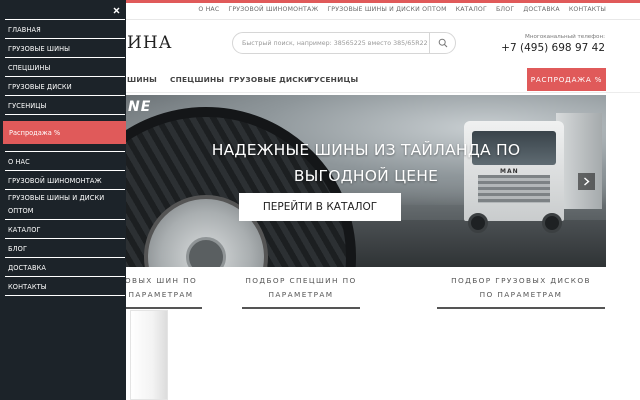  What do you see at coordinates (333, 79) in the screenshot?
I see `catnav-tracks: ГУСЕНИЦЫ` at bounding box center [333, 79].